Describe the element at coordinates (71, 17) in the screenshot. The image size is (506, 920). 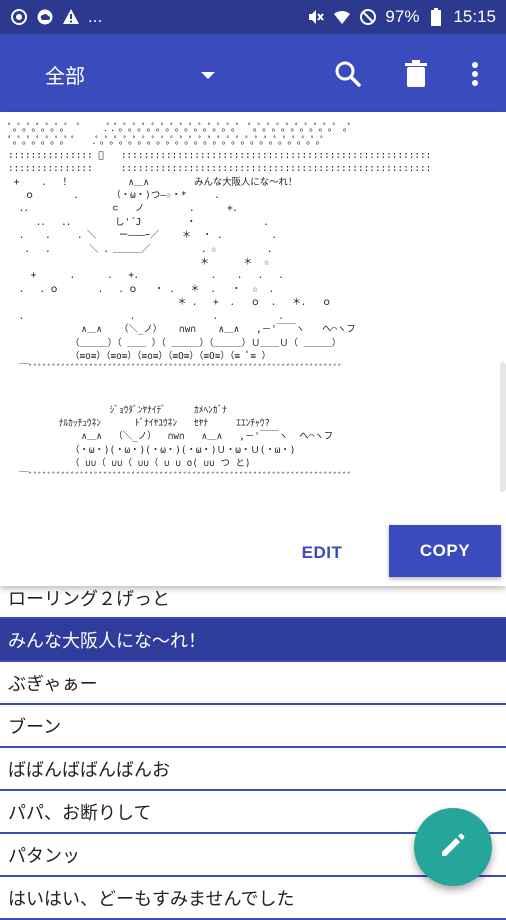
I see `warning-icon` at that location.